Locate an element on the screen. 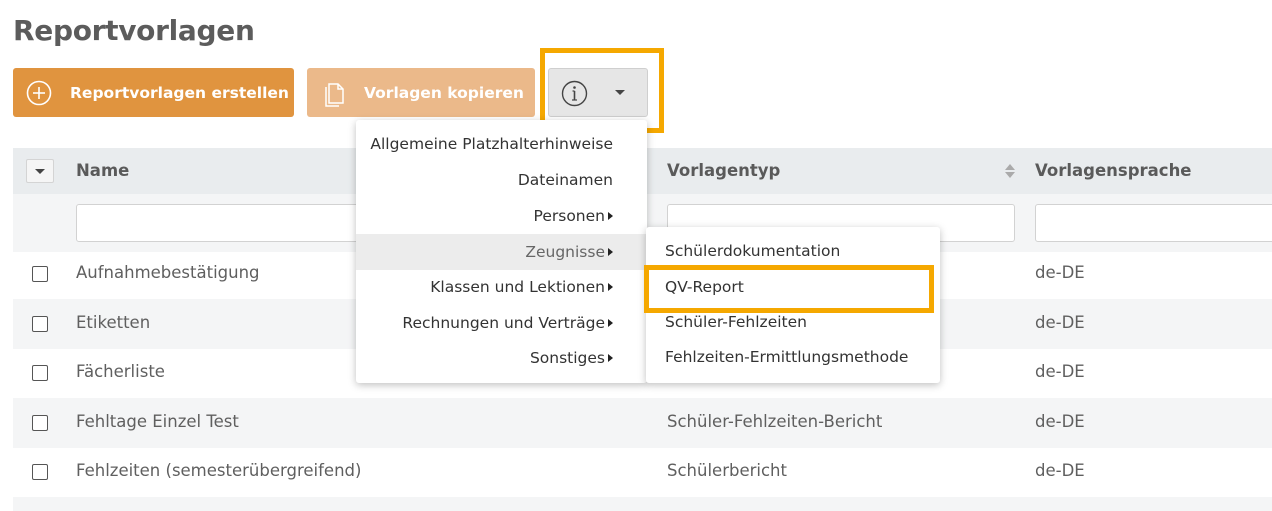  submenu-item-absence-method: Fehlzeiten-Ermittlungsmethode is located at coordinates (793, 357).